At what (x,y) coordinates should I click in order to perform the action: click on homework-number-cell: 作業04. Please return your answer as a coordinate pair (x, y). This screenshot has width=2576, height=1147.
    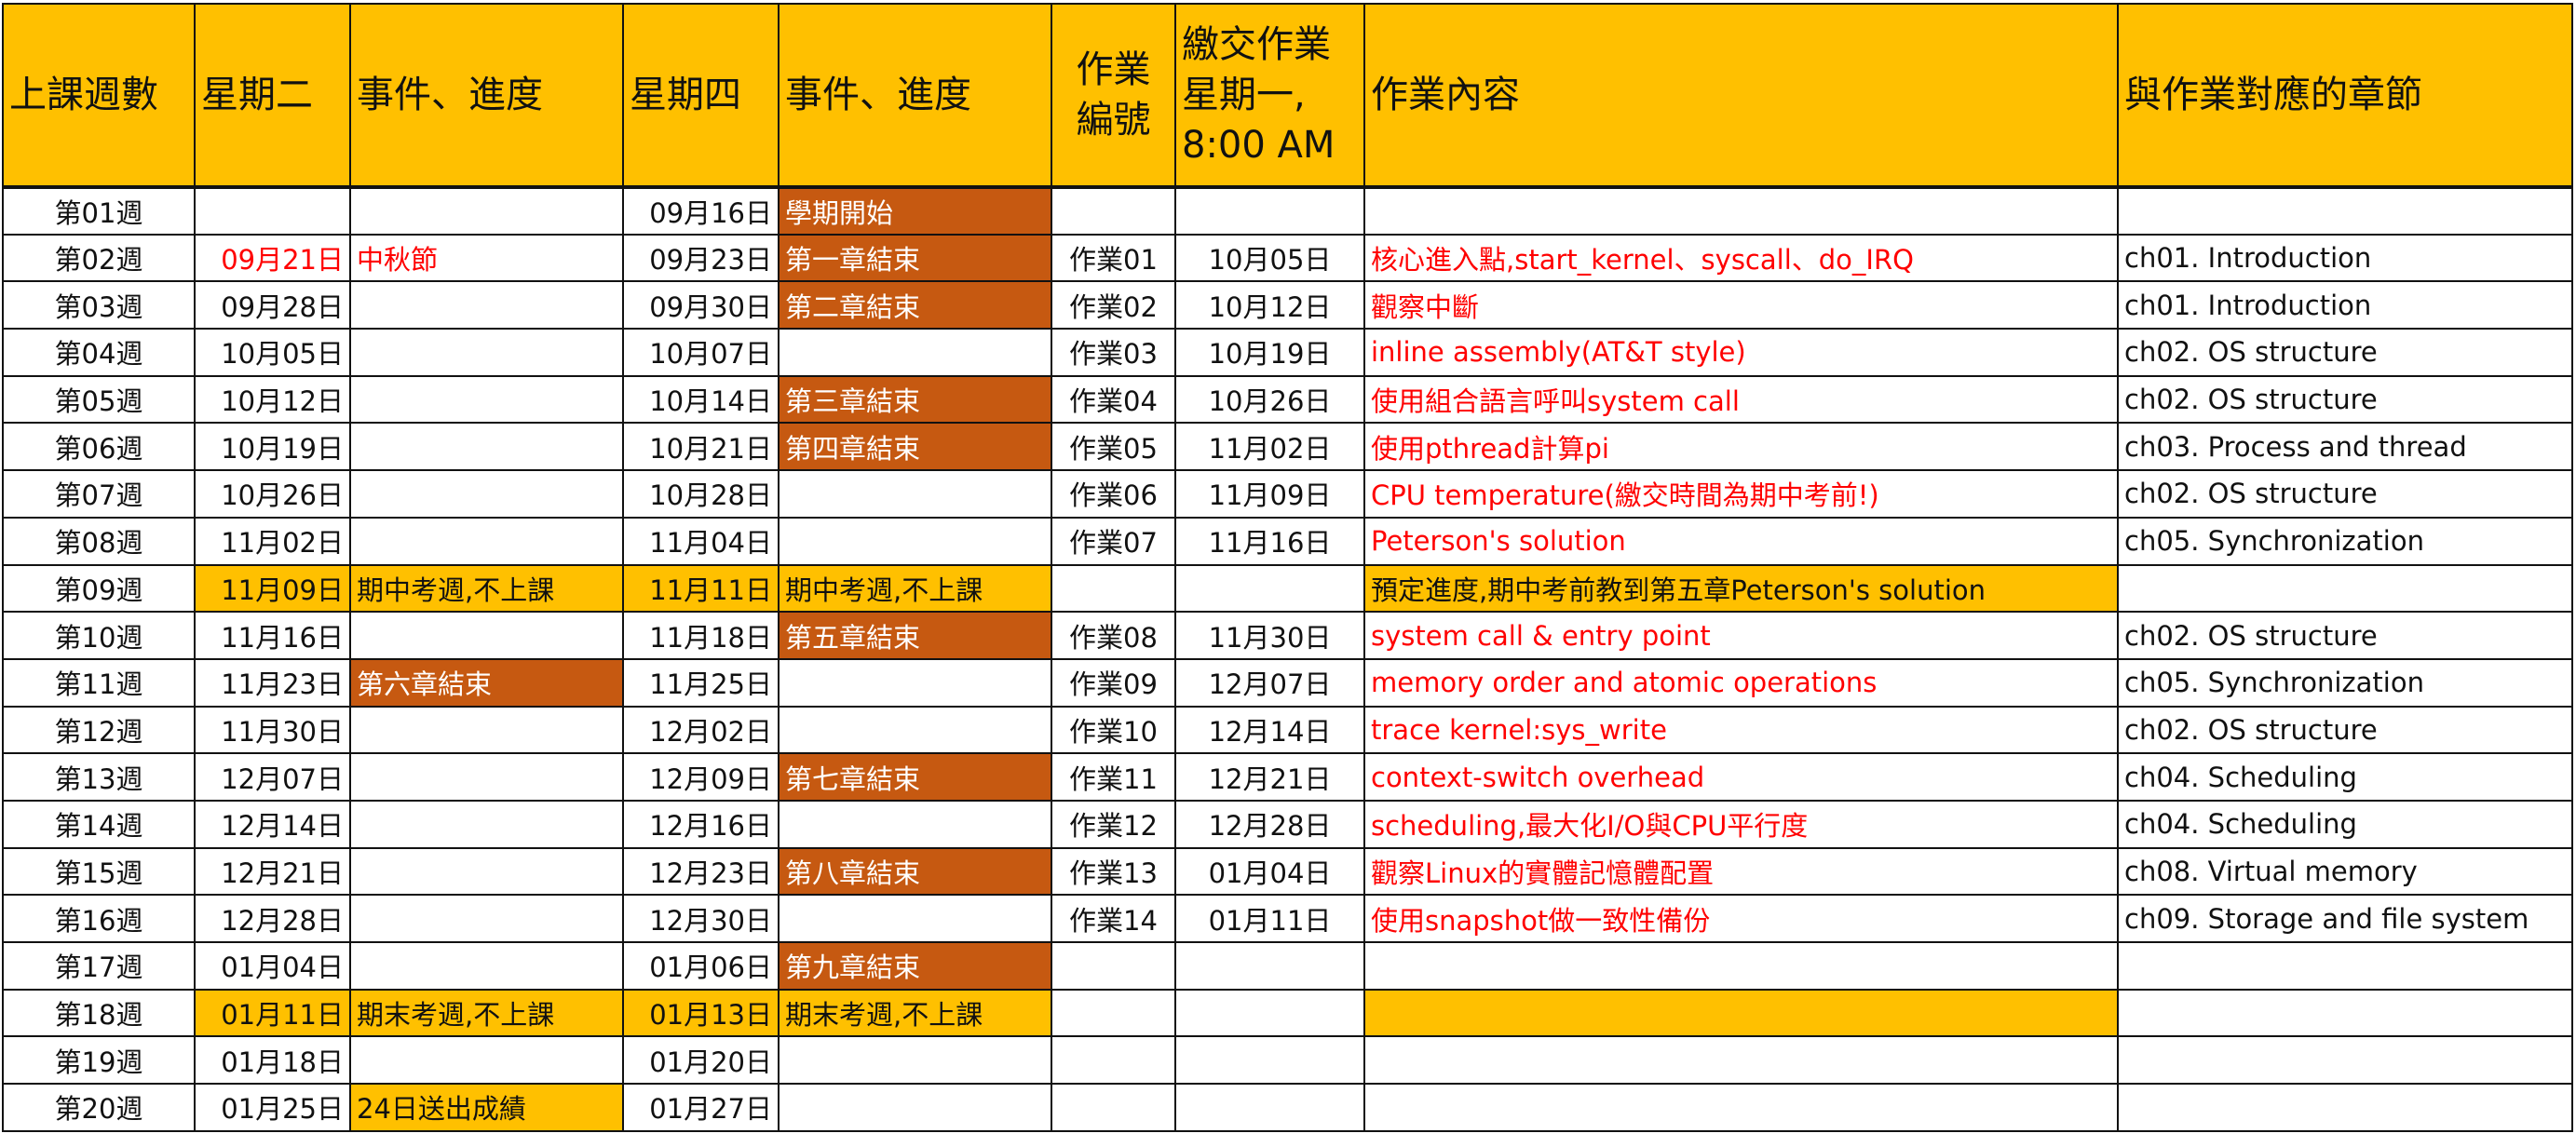
    Looking at the image, I should click on (1113, 400).